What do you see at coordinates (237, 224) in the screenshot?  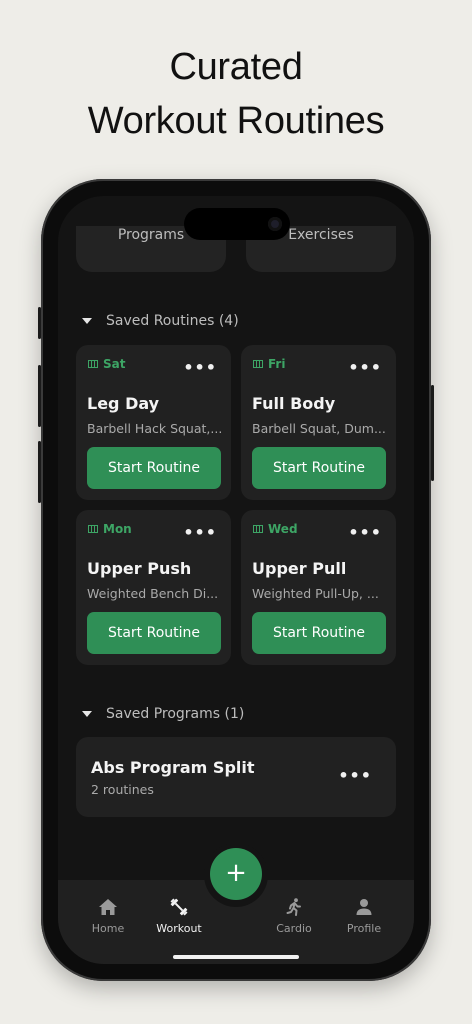 I see `dynamic-island` at bounding box center [237, 224].